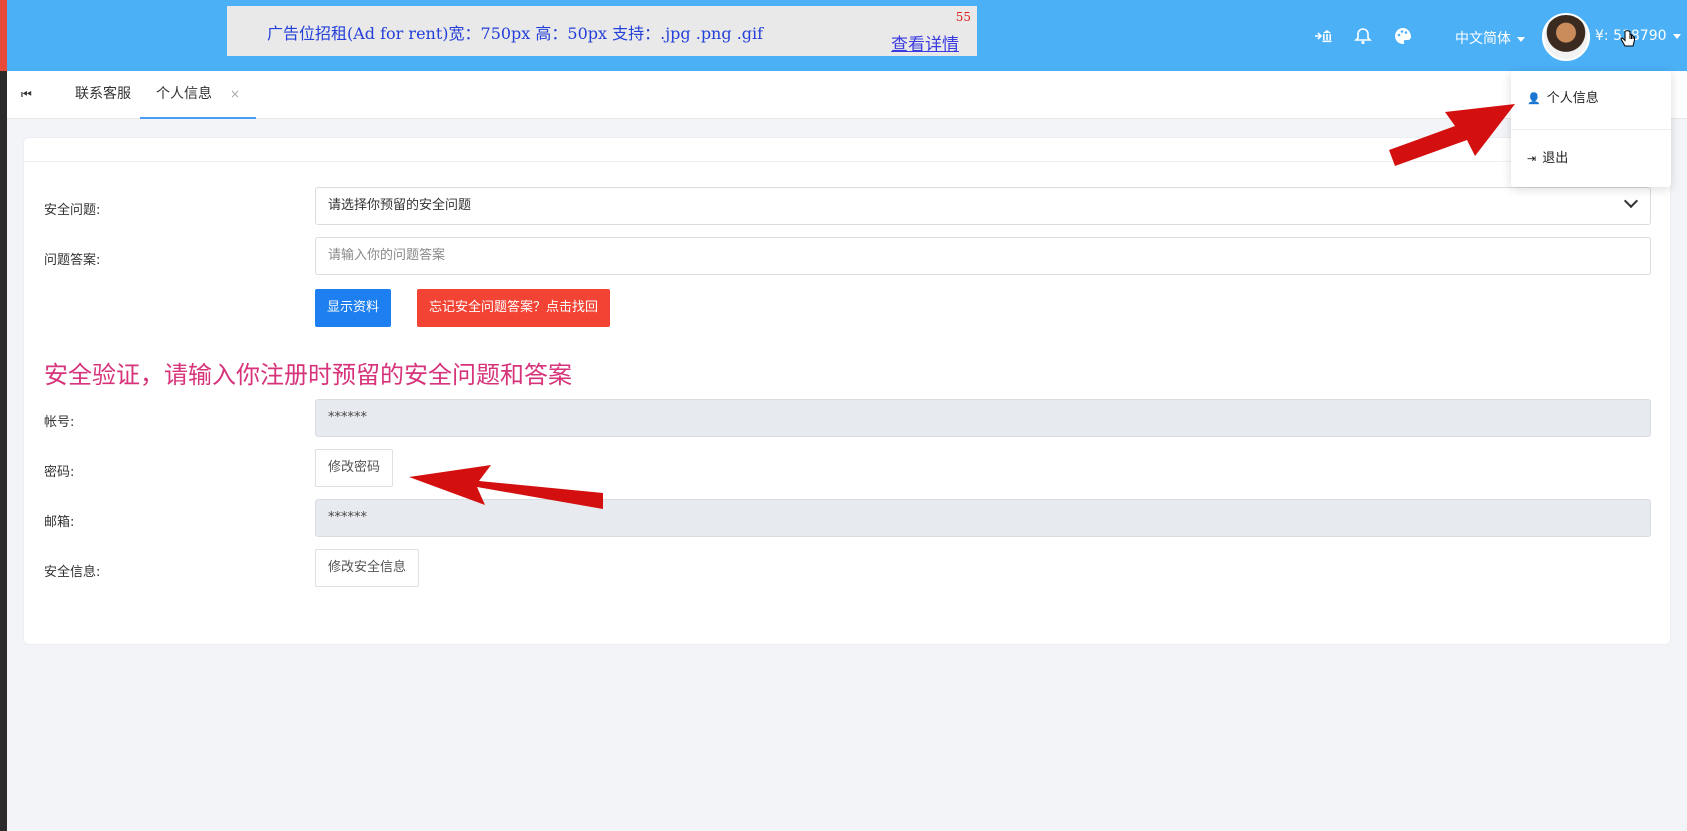 This screenshot has height=831, width=1687. Describe the element at coordinates (1566, 37) in the screenshot. I see `avatar` at that location.